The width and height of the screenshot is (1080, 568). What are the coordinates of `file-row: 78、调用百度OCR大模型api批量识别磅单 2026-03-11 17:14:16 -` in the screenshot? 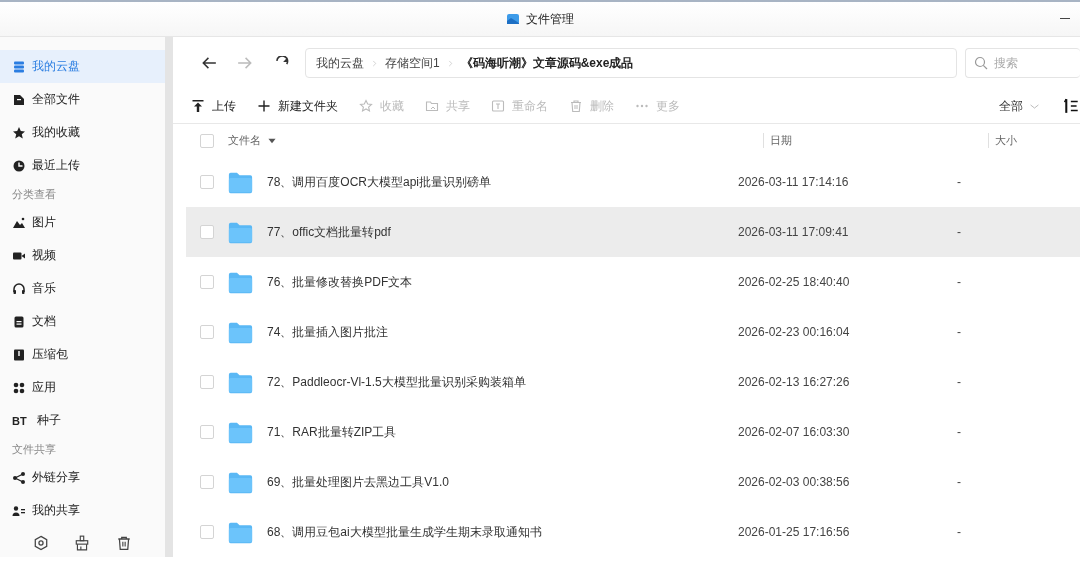 It's located at (633, 182).